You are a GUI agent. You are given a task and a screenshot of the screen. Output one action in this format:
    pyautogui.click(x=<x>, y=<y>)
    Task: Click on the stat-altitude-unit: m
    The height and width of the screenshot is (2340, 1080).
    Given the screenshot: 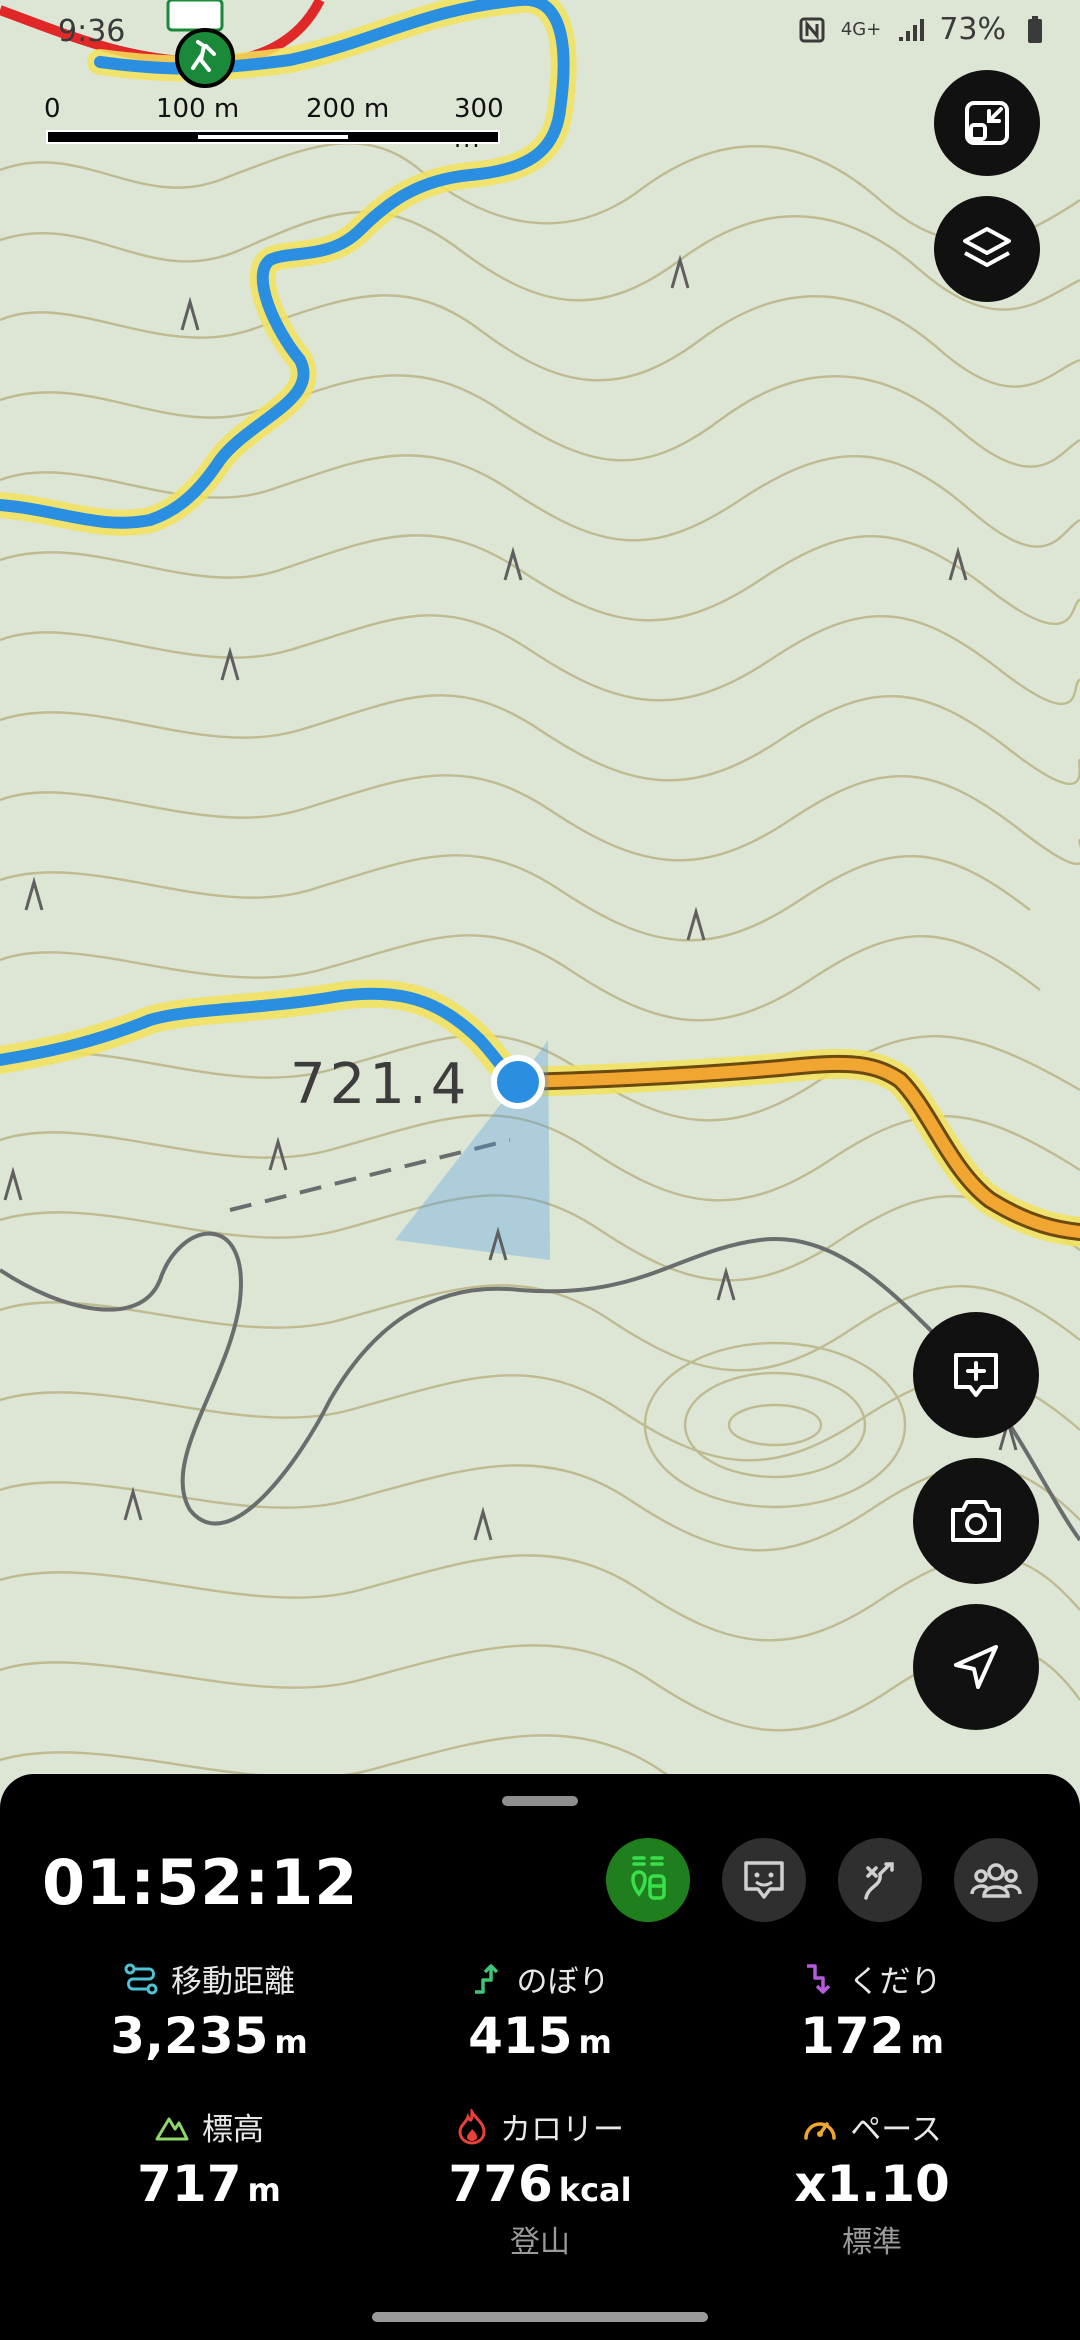 What is the action you would take?
    pyautogui.click(x=264, y=2190)
    